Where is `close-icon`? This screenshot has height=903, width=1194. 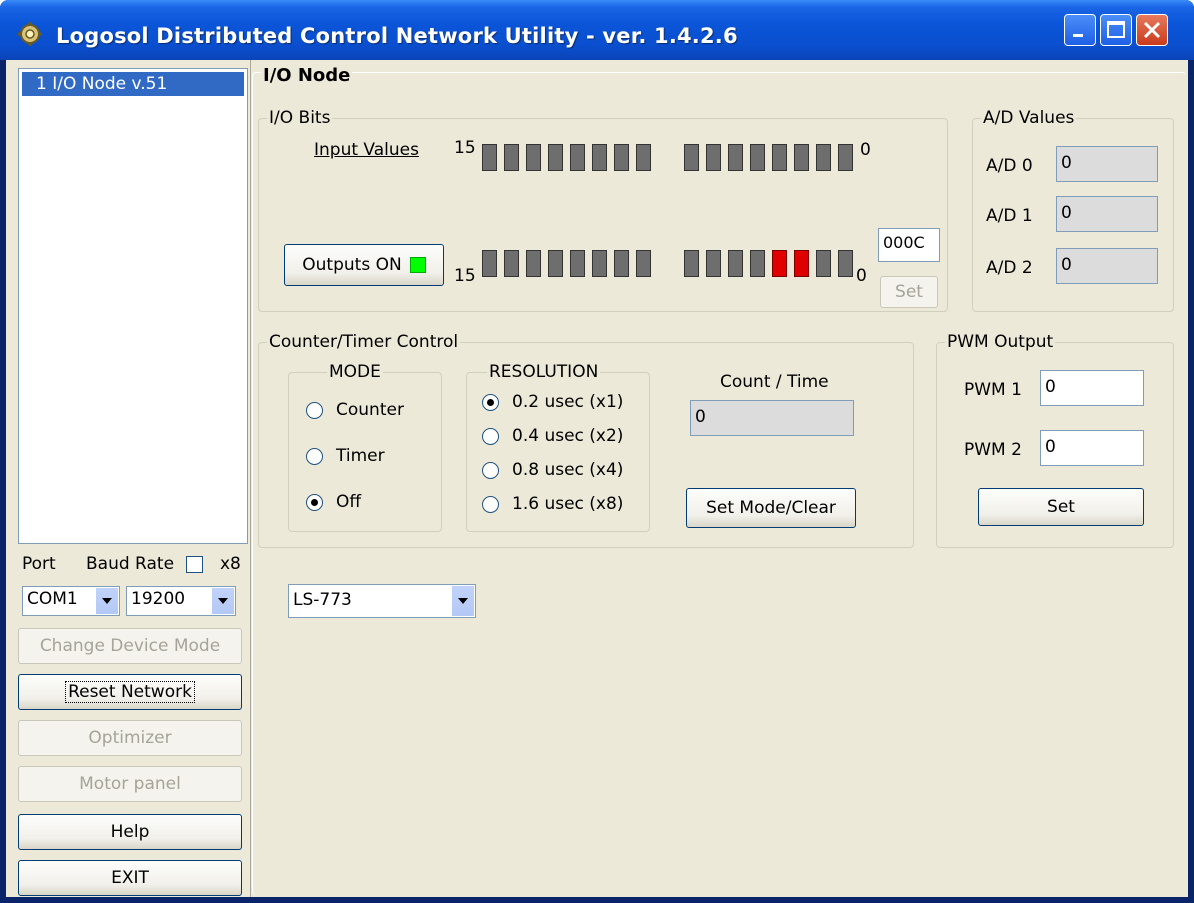
close-icon is located at coordinates (1152, 30).